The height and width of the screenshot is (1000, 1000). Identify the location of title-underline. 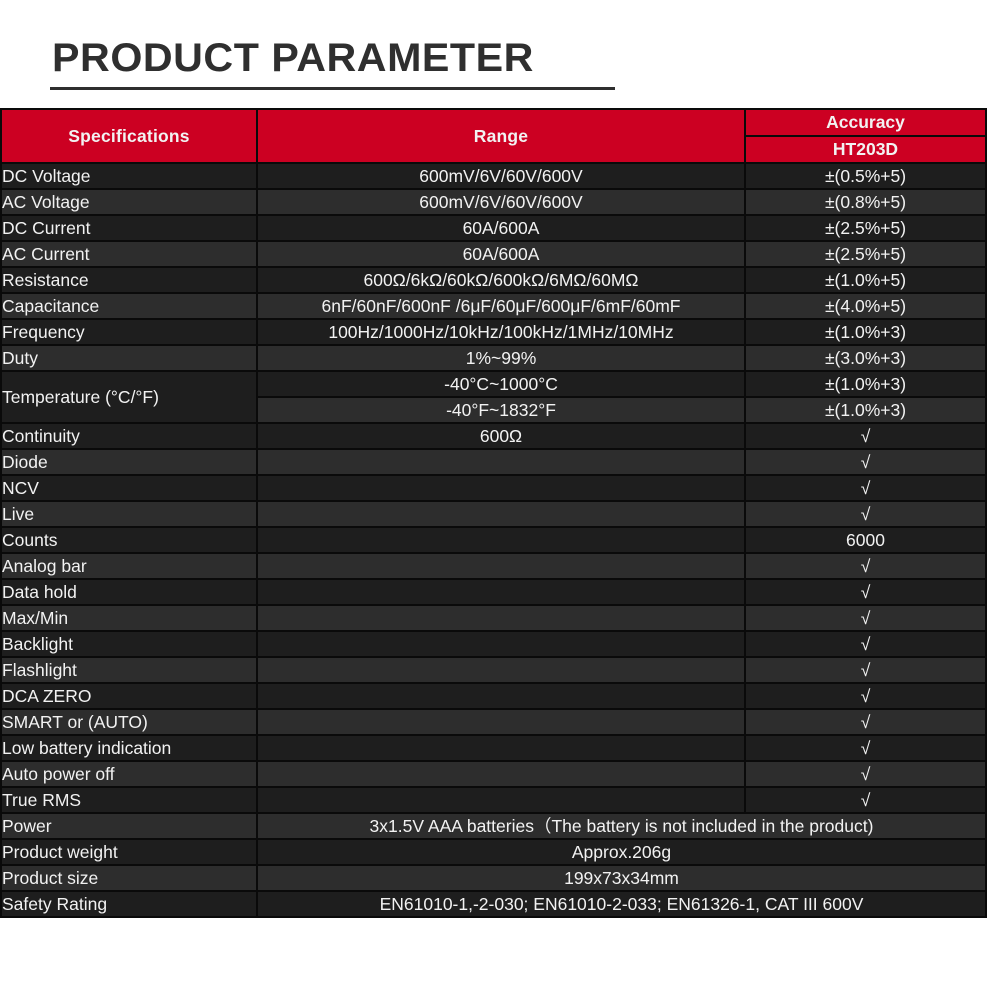
(332, 88).